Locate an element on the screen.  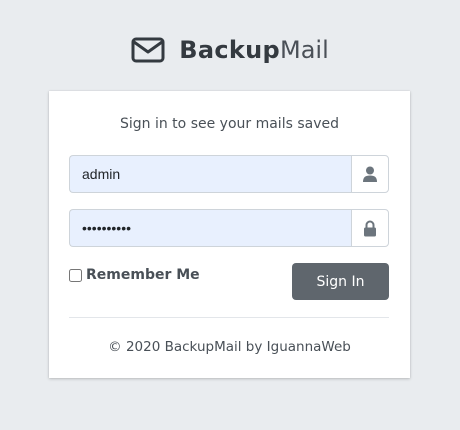
sign-in-button: Sign In is located at coordinates (340, 281).